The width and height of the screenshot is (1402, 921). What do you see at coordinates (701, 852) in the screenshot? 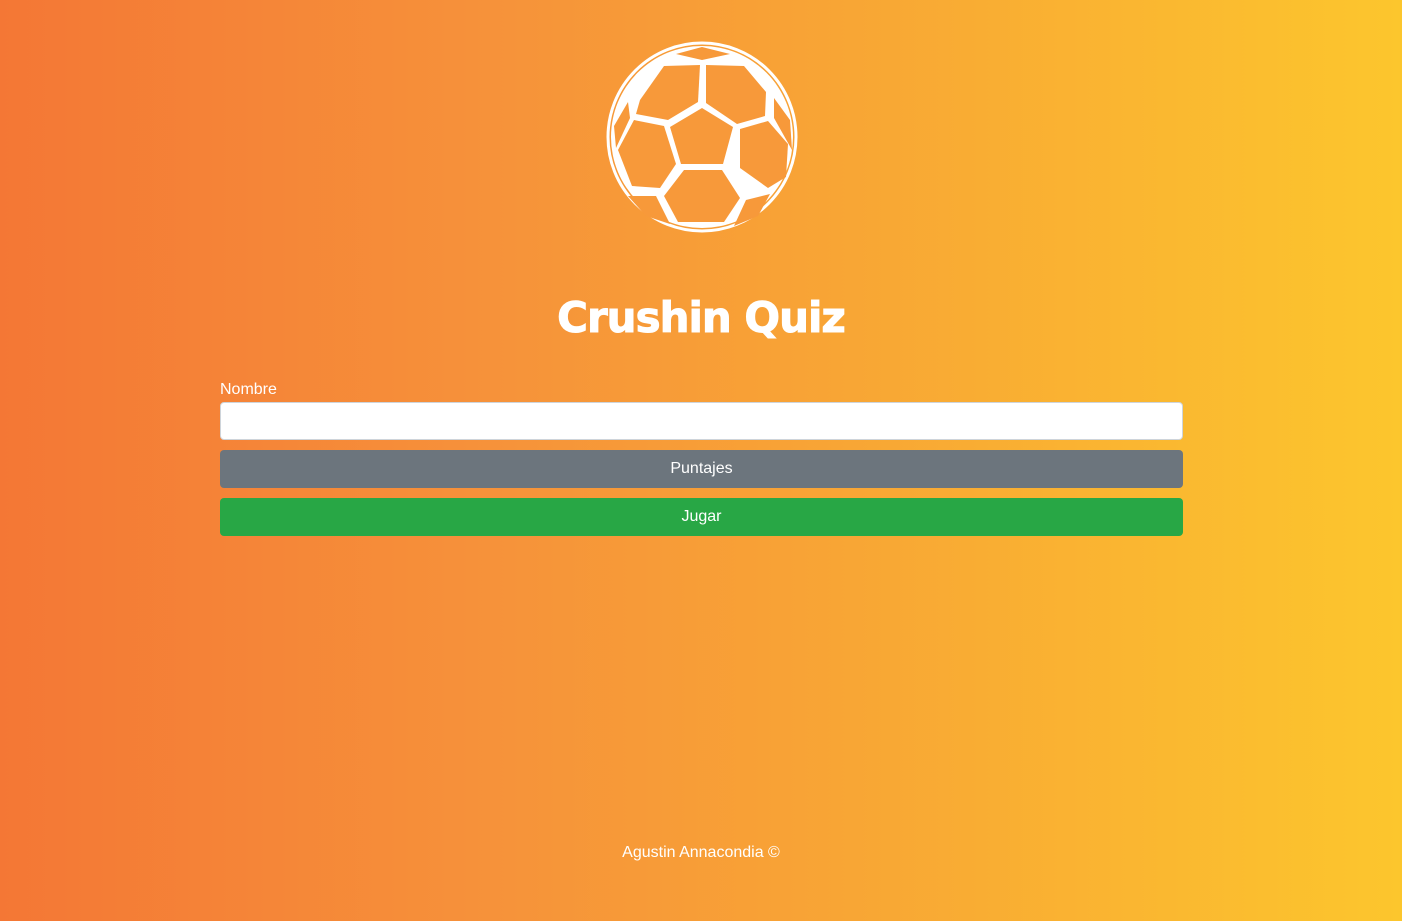
I see `footer-credits: Agustin Annacondia ©` at bounding box center [701, 852].